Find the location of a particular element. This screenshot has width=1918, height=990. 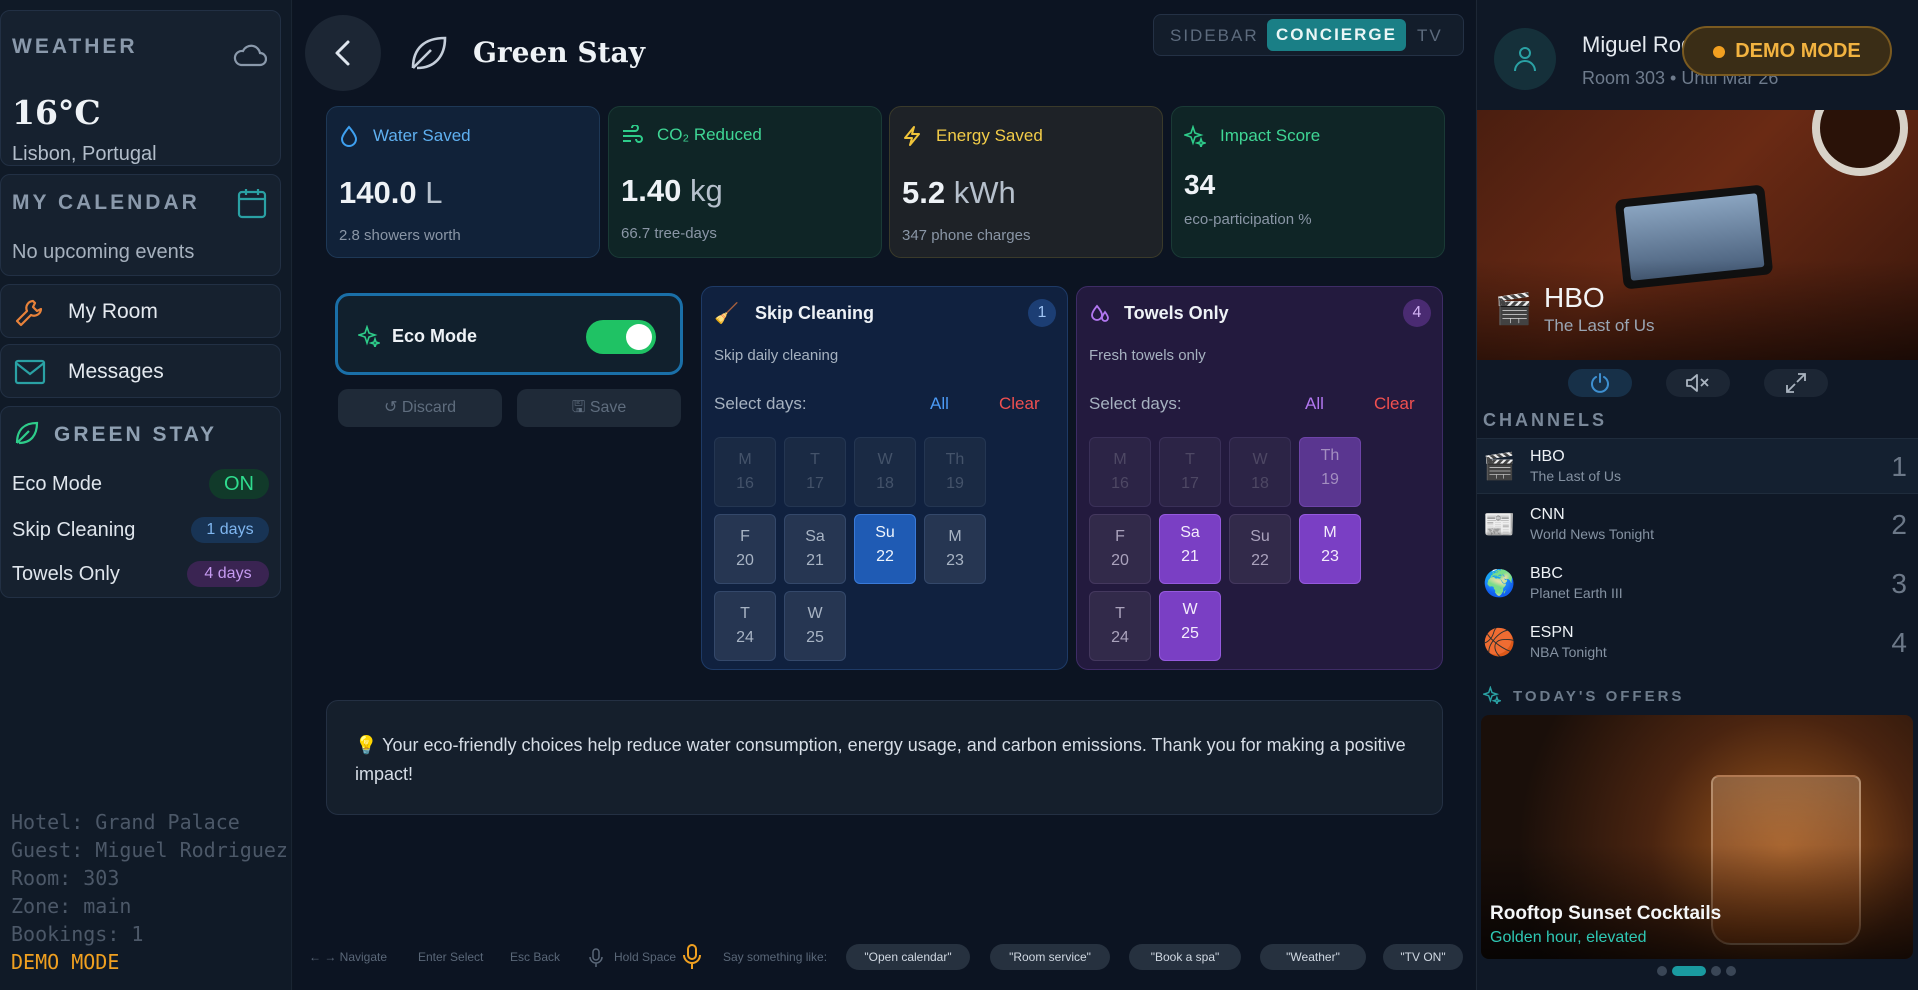

mute-button is located at coordinates (1698, 383).